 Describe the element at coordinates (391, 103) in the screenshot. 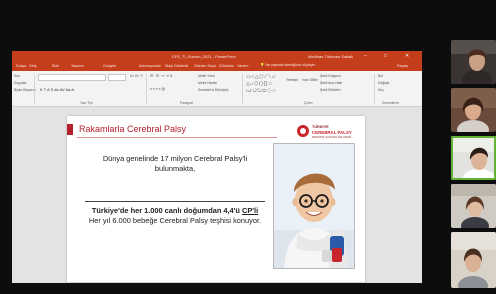

I see `group-editing-label: Düzenleme` at that location.